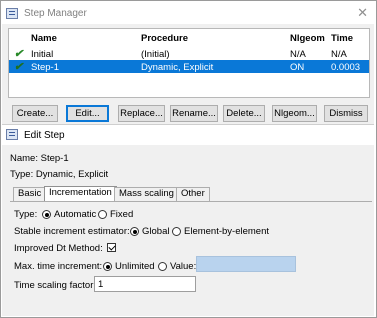 Image resolution: width=377 pixels, height=318 pixels. What do you see at coordinates (102, 214) in the screenshot?
I see `type-fixed-radio` at bounding box center [102, 214].